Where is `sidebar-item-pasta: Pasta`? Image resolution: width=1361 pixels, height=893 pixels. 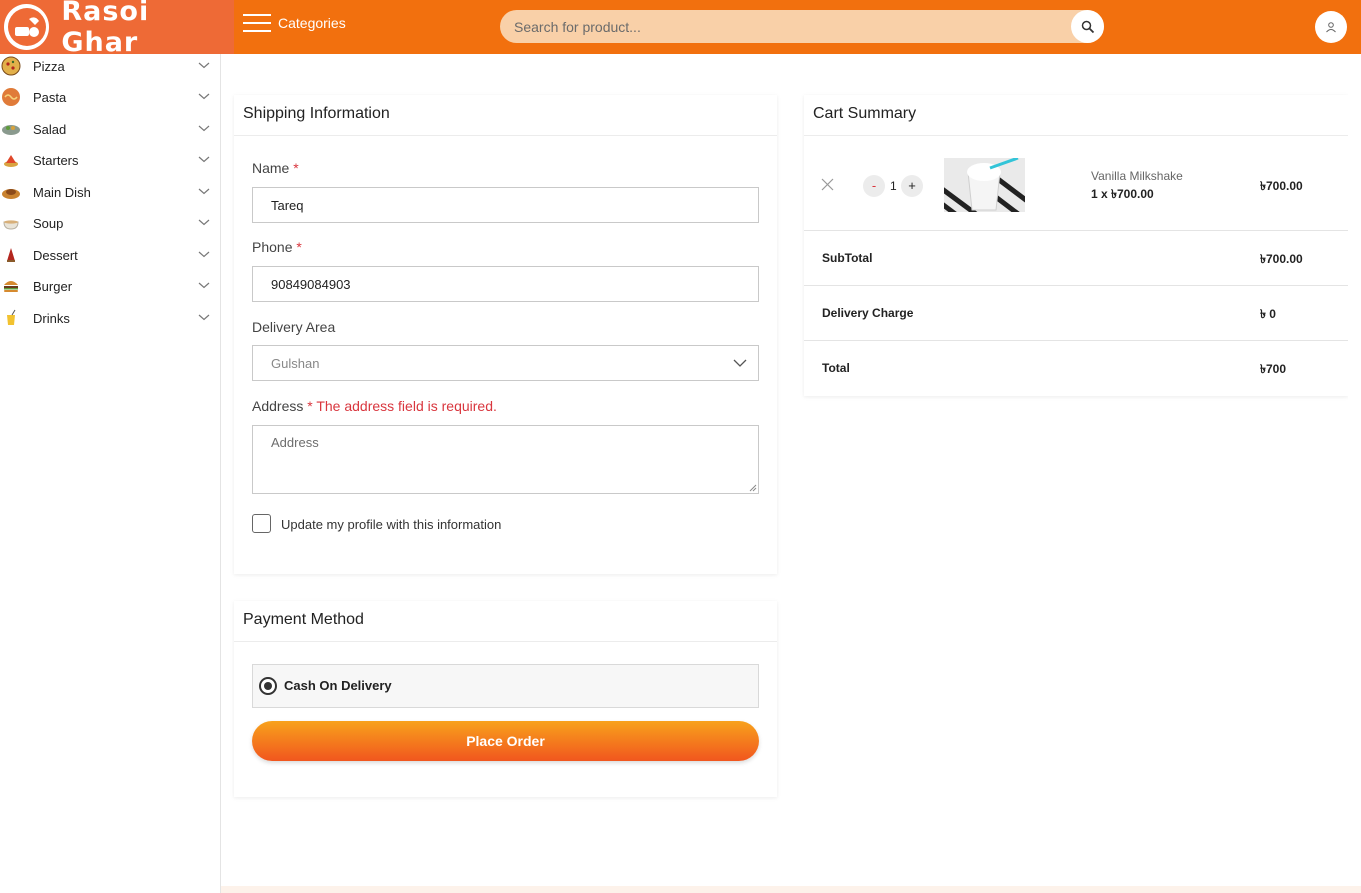
sidebar-item-pasta: Pasta is located at coordinates (110, 97).